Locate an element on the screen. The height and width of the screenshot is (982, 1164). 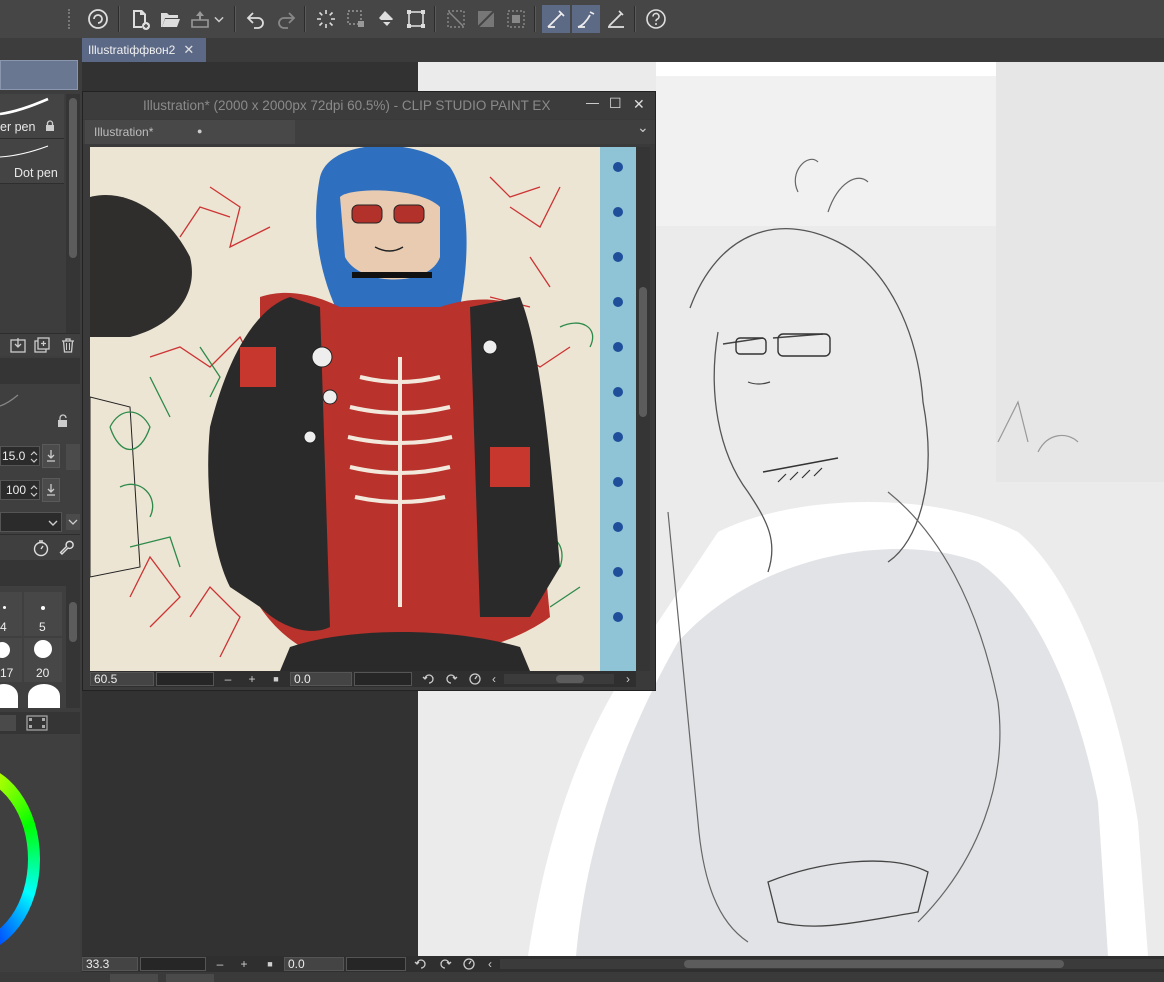
sub-view-tab: Illustration* ● is located at coordinates (190, 132).